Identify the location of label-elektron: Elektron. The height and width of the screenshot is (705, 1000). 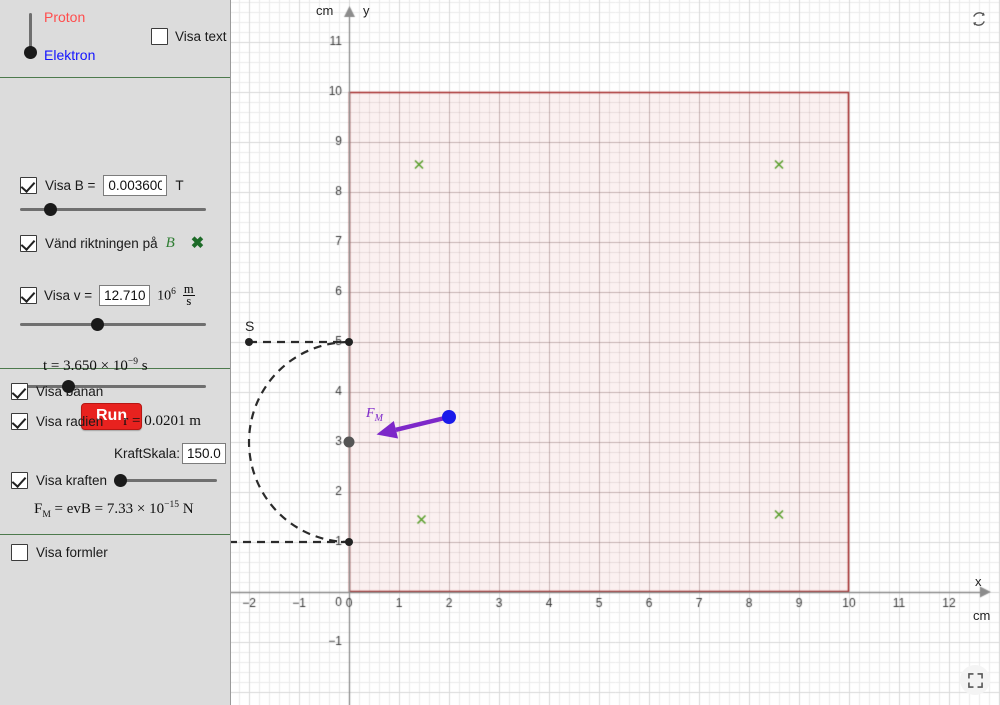
(70, 55).